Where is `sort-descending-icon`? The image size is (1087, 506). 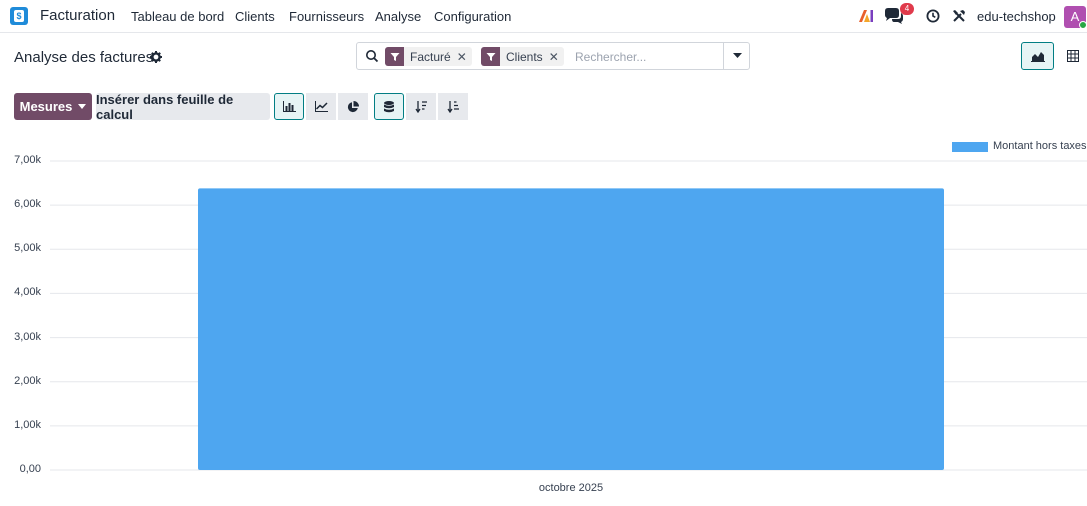 sort-descending-icon is located at coordinates (421, 106).